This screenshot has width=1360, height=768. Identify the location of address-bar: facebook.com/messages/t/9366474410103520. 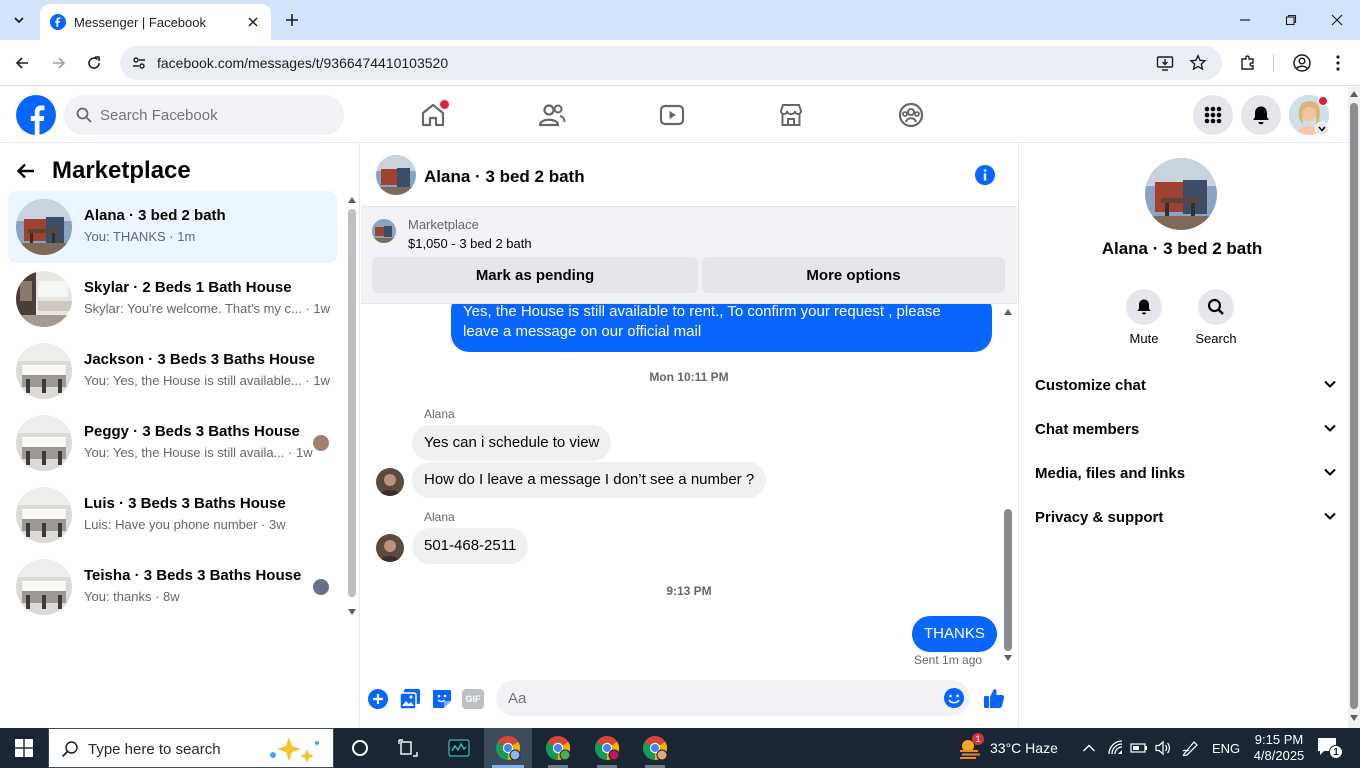
(671, 63).